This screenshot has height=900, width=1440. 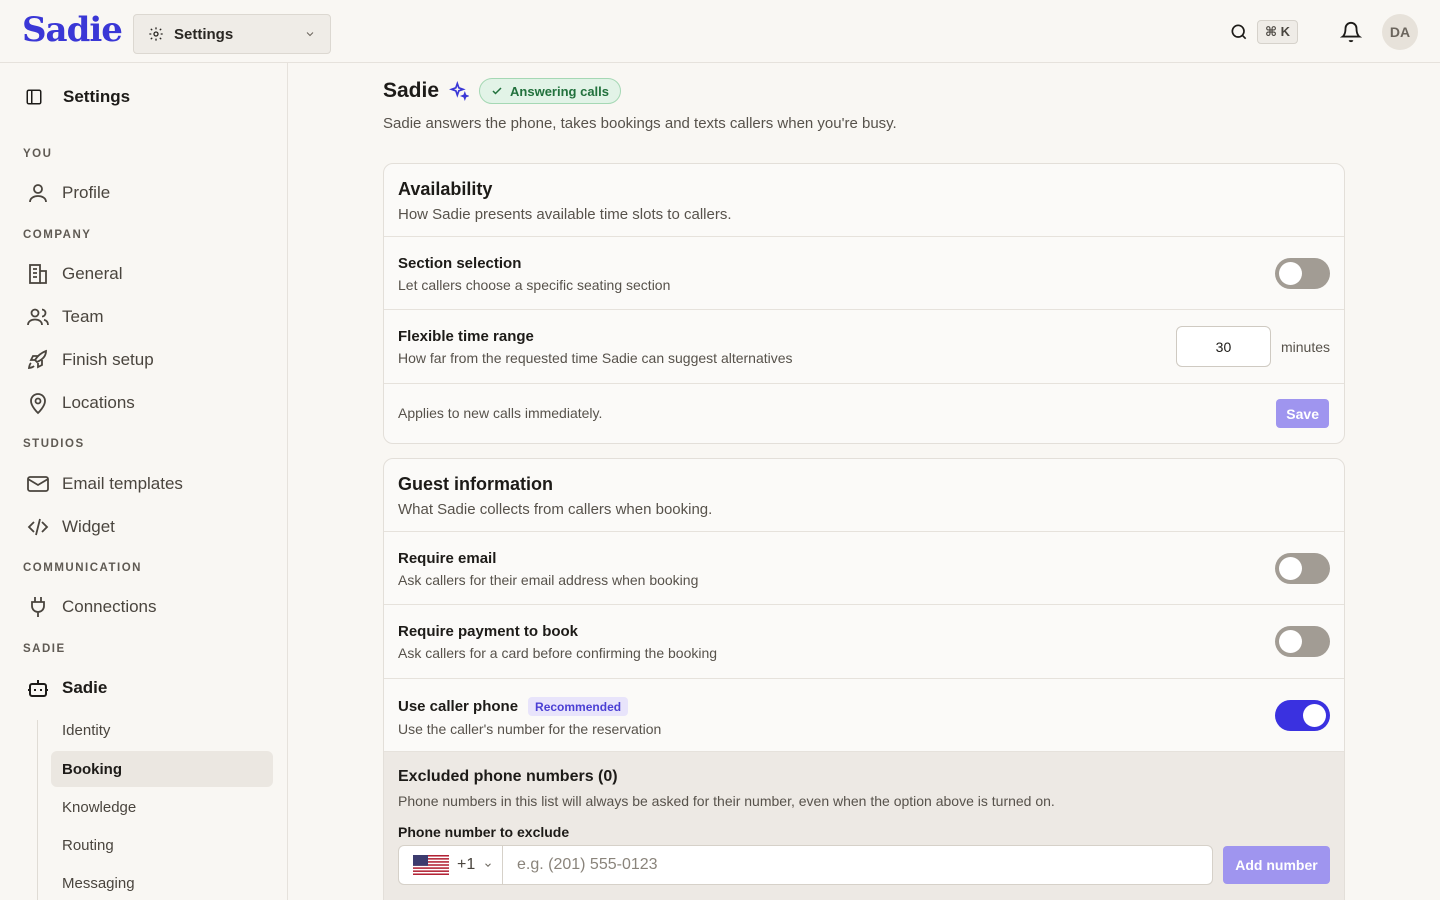 What do you see at coordinates (54, 444) in the screenshot?
I see `section-label-studios: STUDIOS` at bounding box center [54, 444].